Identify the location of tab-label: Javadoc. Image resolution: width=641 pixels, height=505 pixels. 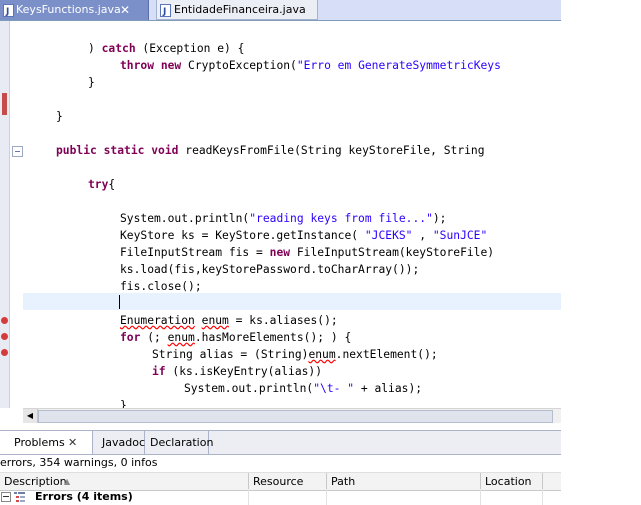
(123, 442).